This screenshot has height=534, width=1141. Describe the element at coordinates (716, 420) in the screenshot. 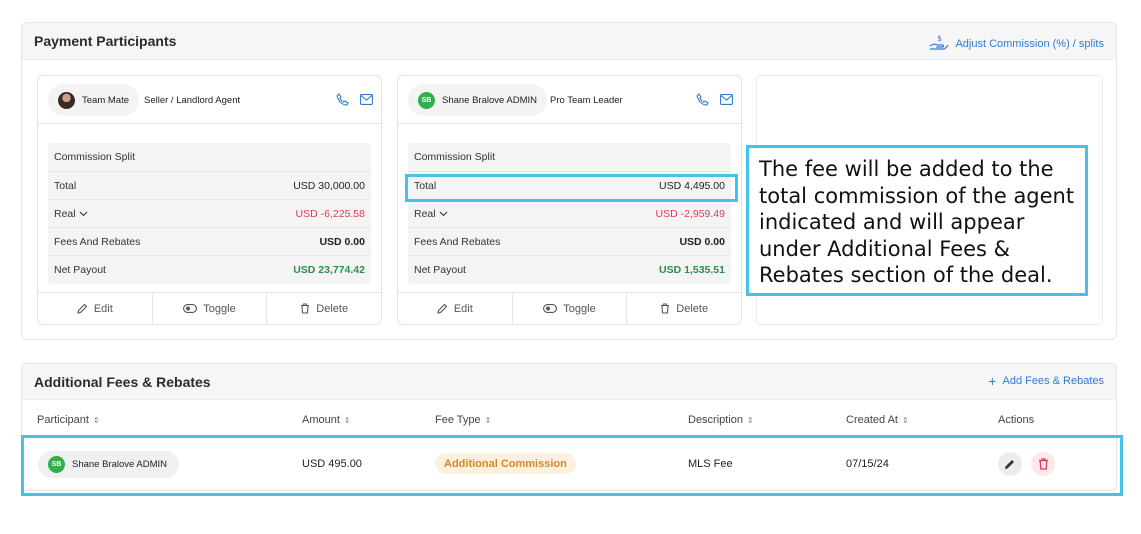

I see `column-label: Description` at that location.